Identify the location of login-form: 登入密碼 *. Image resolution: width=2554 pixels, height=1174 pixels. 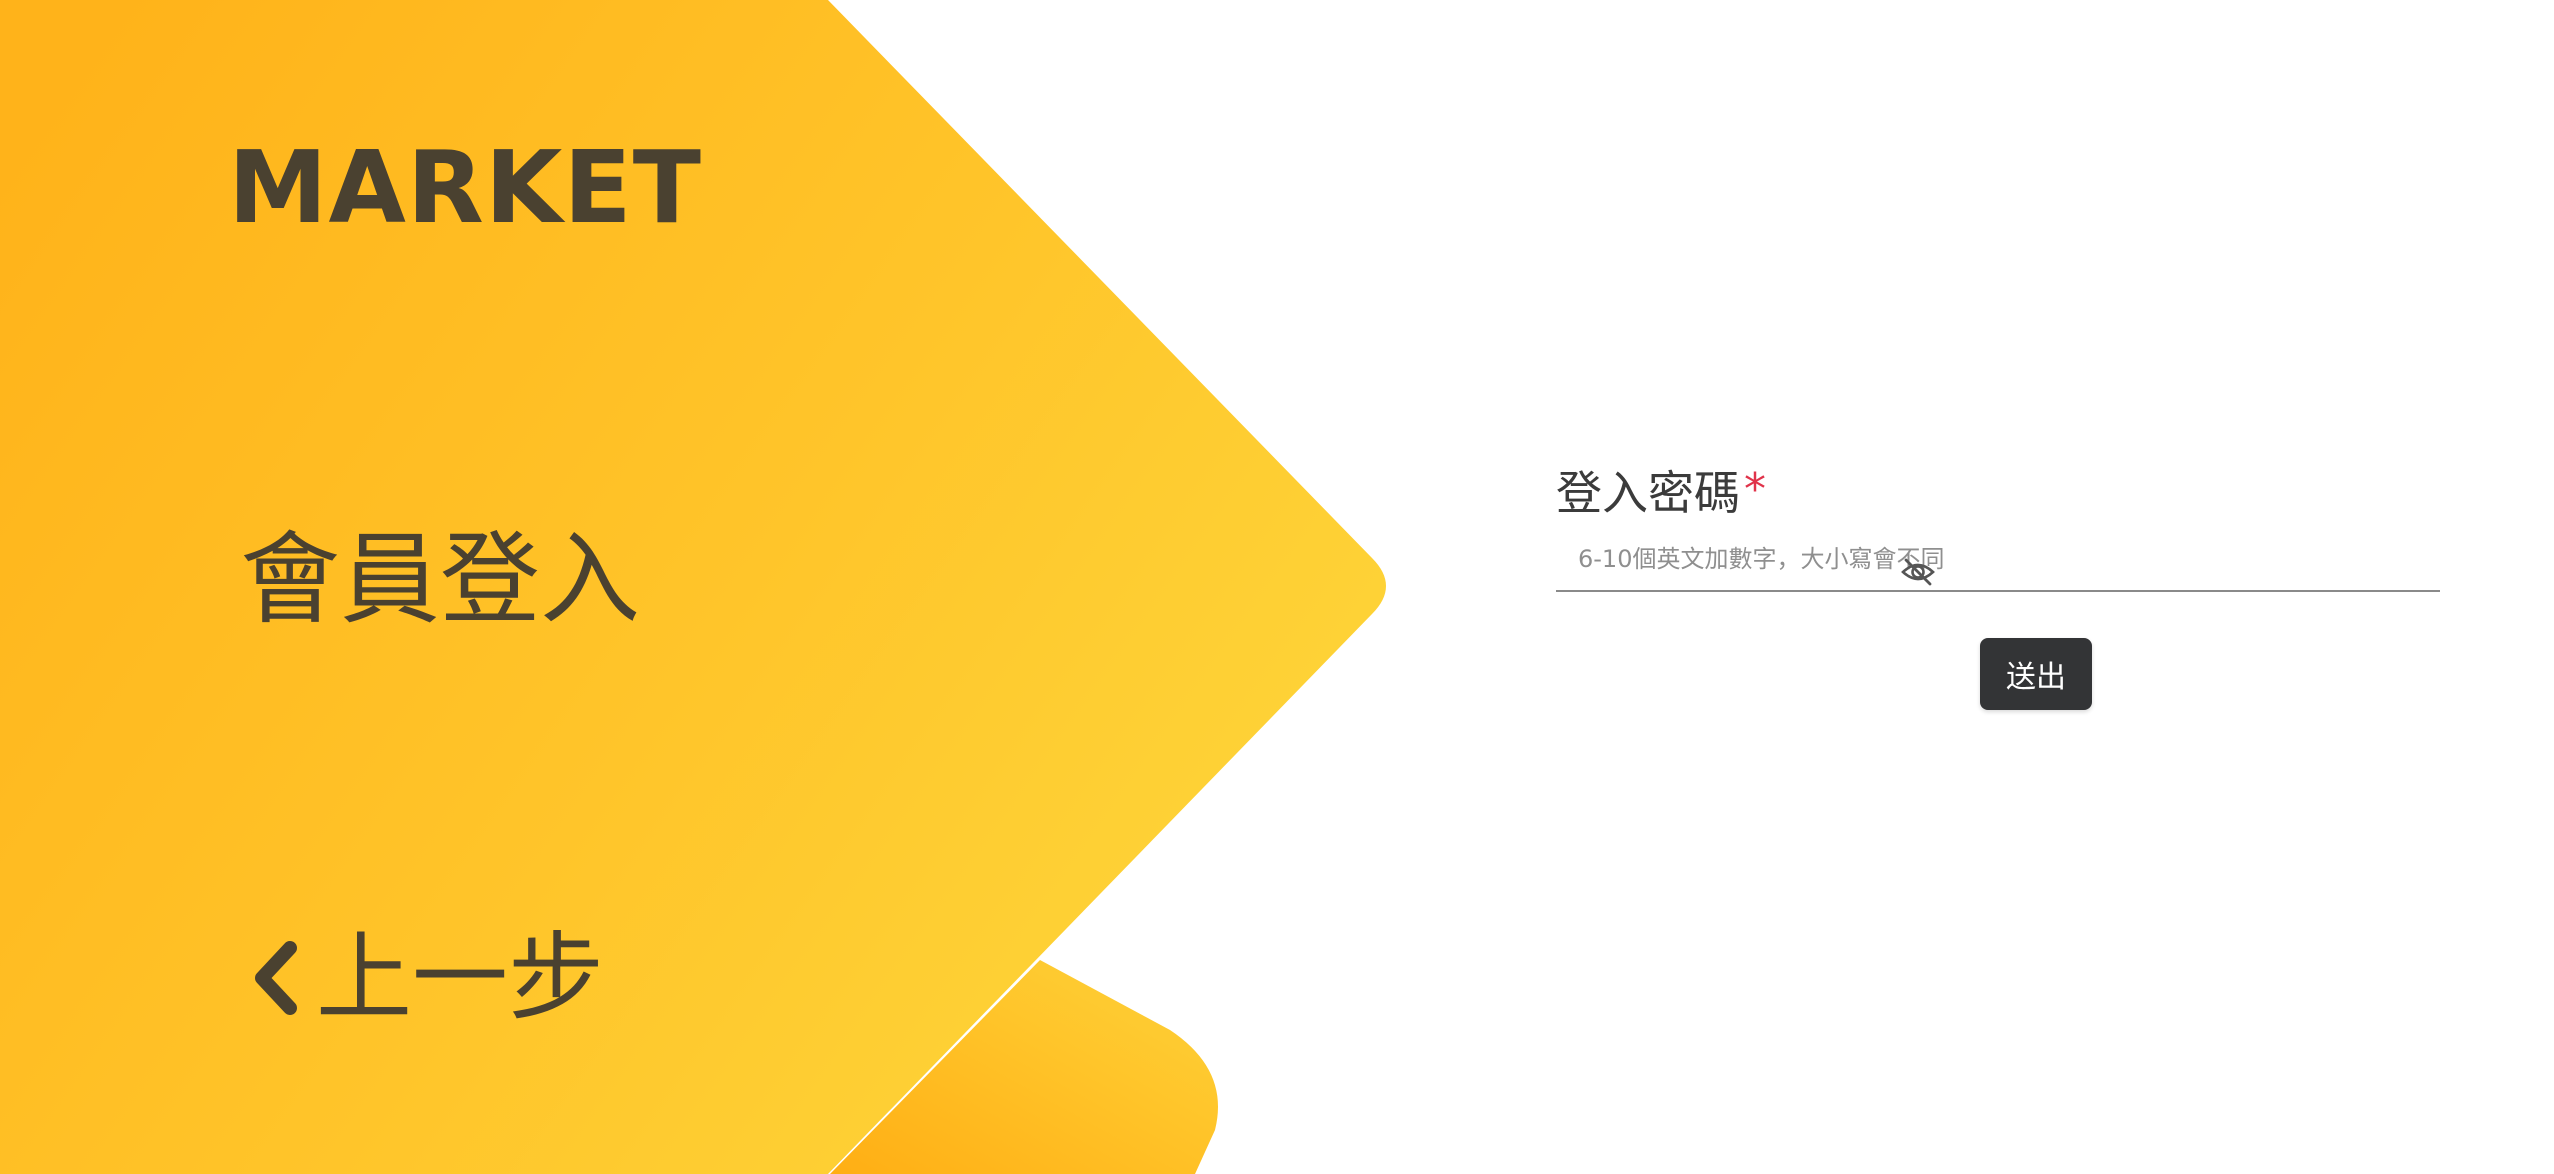
(2026, 528).